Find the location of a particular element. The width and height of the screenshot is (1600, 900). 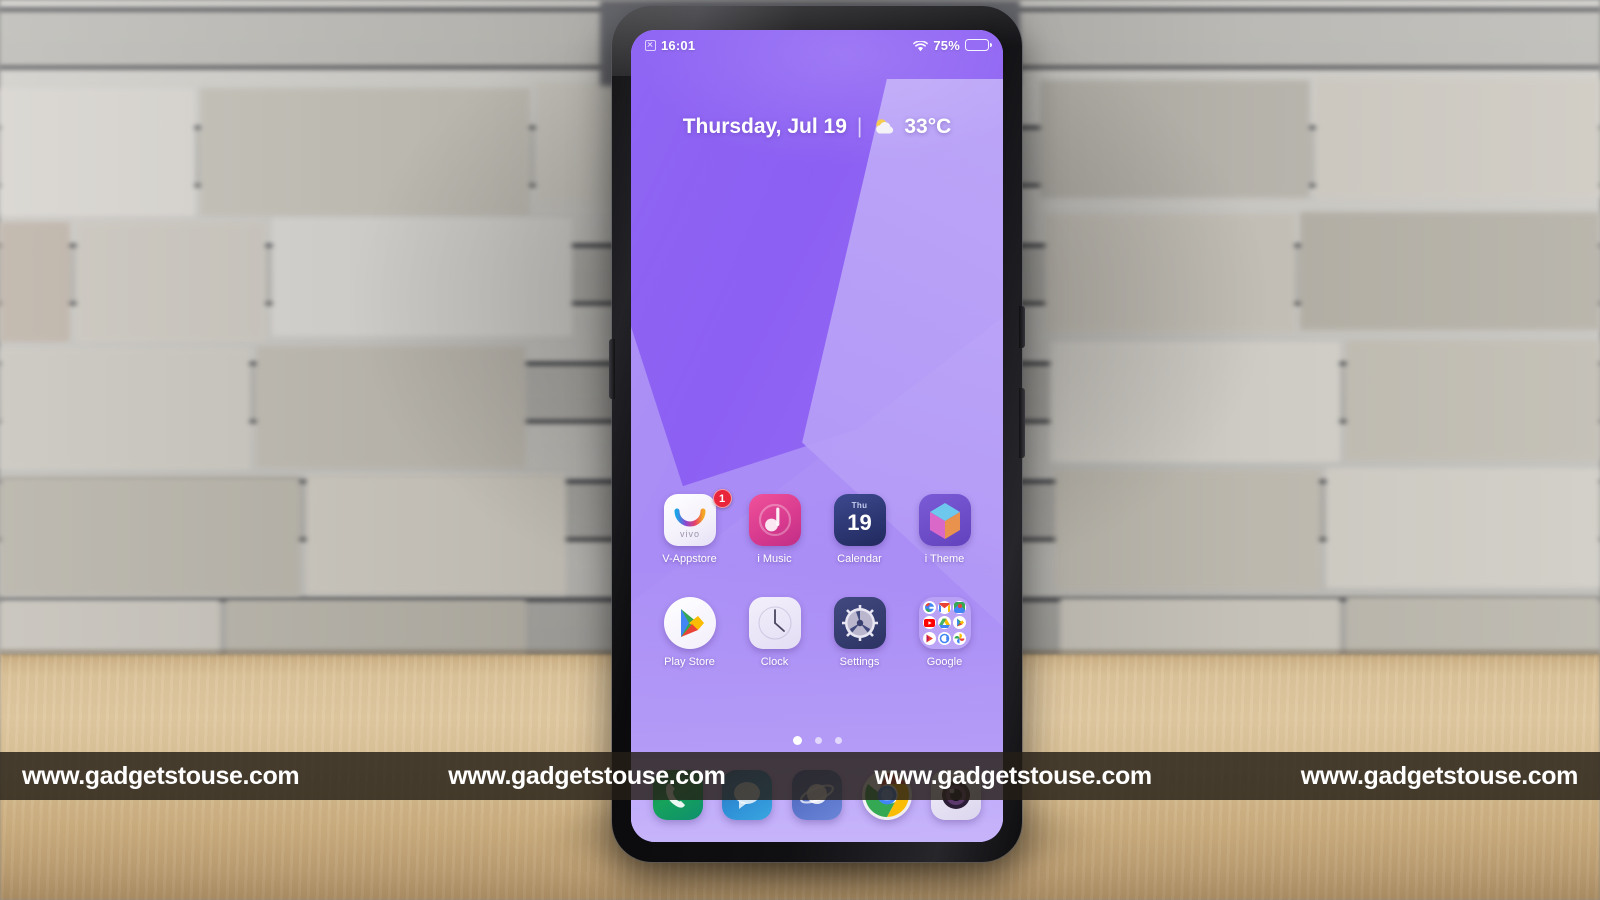

app-google-folder: Google is located at coordinates (945, 632).